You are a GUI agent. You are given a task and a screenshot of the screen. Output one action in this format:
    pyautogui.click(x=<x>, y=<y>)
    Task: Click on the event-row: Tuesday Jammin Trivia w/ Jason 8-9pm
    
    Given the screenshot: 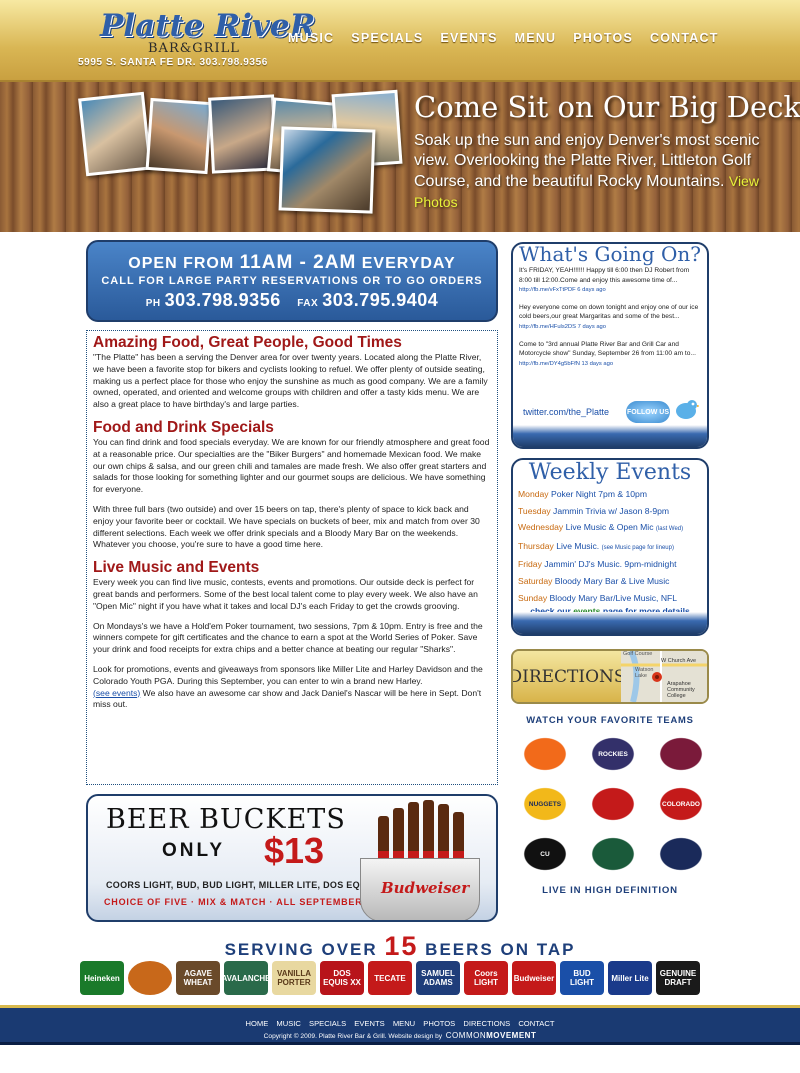 What is the action you would take?
    pyautogui.click(x=612, y=511)
    